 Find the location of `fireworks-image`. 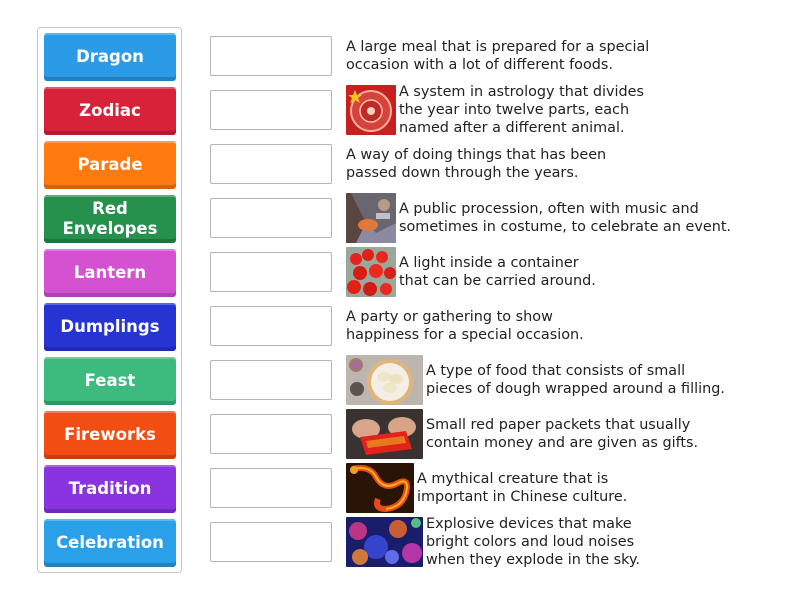

fireworks-image is located at coordinates (384, 542).